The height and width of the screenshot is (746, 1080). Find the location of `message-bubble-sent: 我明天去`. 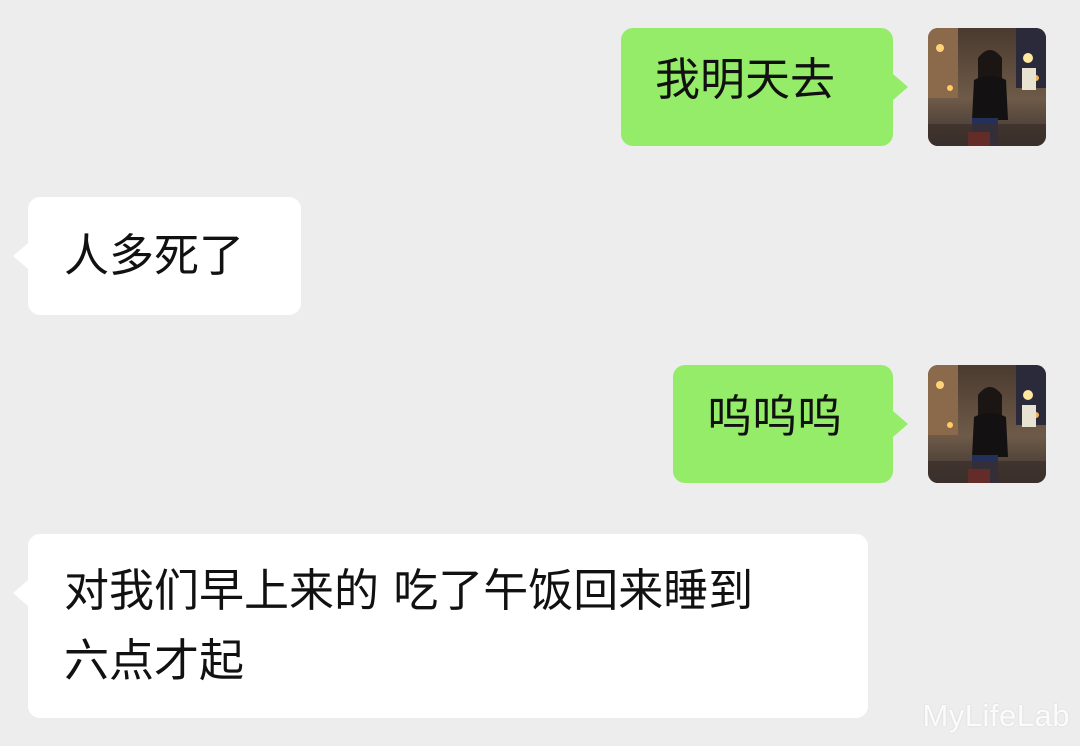

message-bubble-sent: 我明天去 is located at coordinates (757, 87).